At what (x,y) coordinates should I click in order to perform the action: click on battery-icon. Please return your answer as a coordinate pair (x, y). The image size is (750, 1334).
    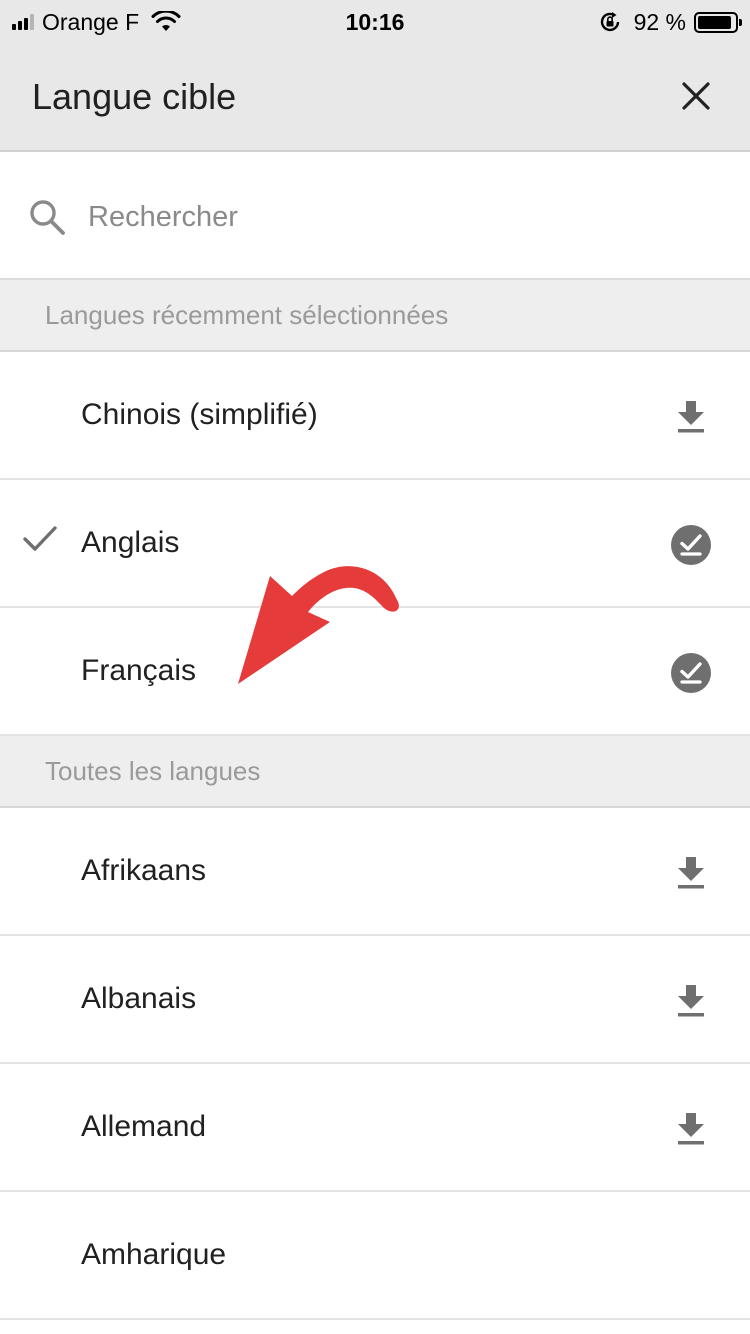
    Looking at the image, I should click on (718, 22).